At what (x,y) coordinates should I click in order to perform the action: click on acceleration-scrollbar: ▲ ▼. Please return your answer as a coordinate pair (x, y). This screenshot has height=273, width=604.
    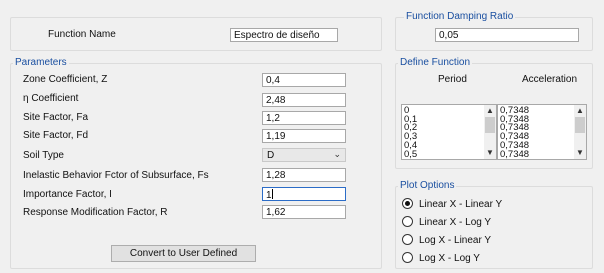
    Looking at the image, I should click on (580, 132).